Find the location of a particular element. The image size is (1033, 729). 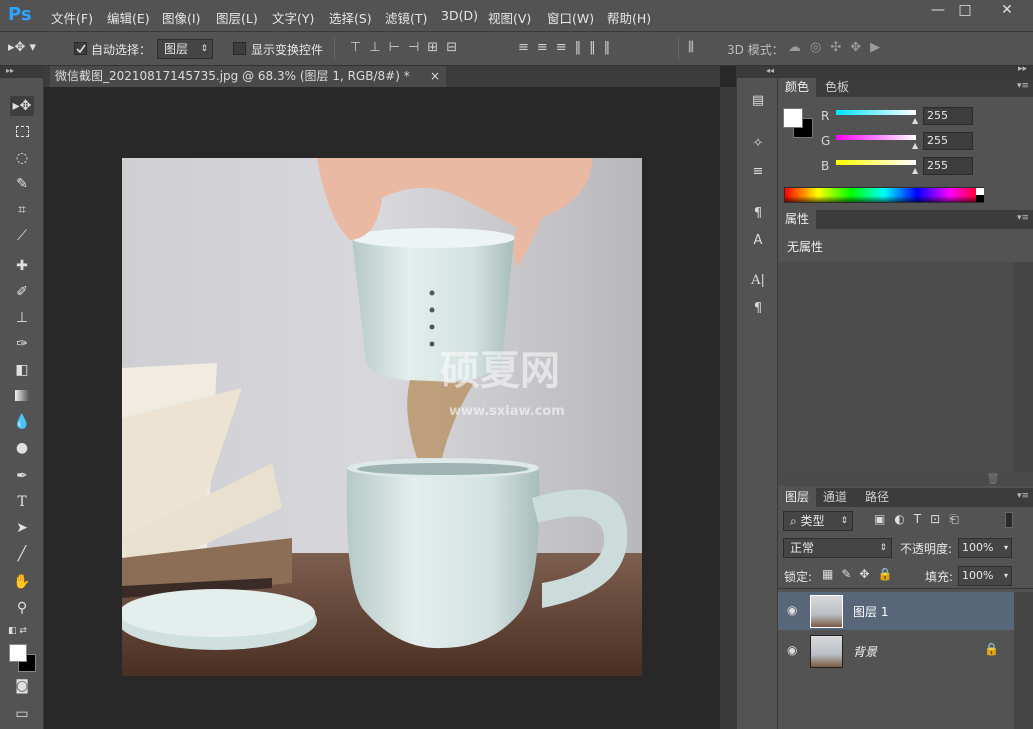

tab-swatches: 色板 is located at coordinates (837, 87).